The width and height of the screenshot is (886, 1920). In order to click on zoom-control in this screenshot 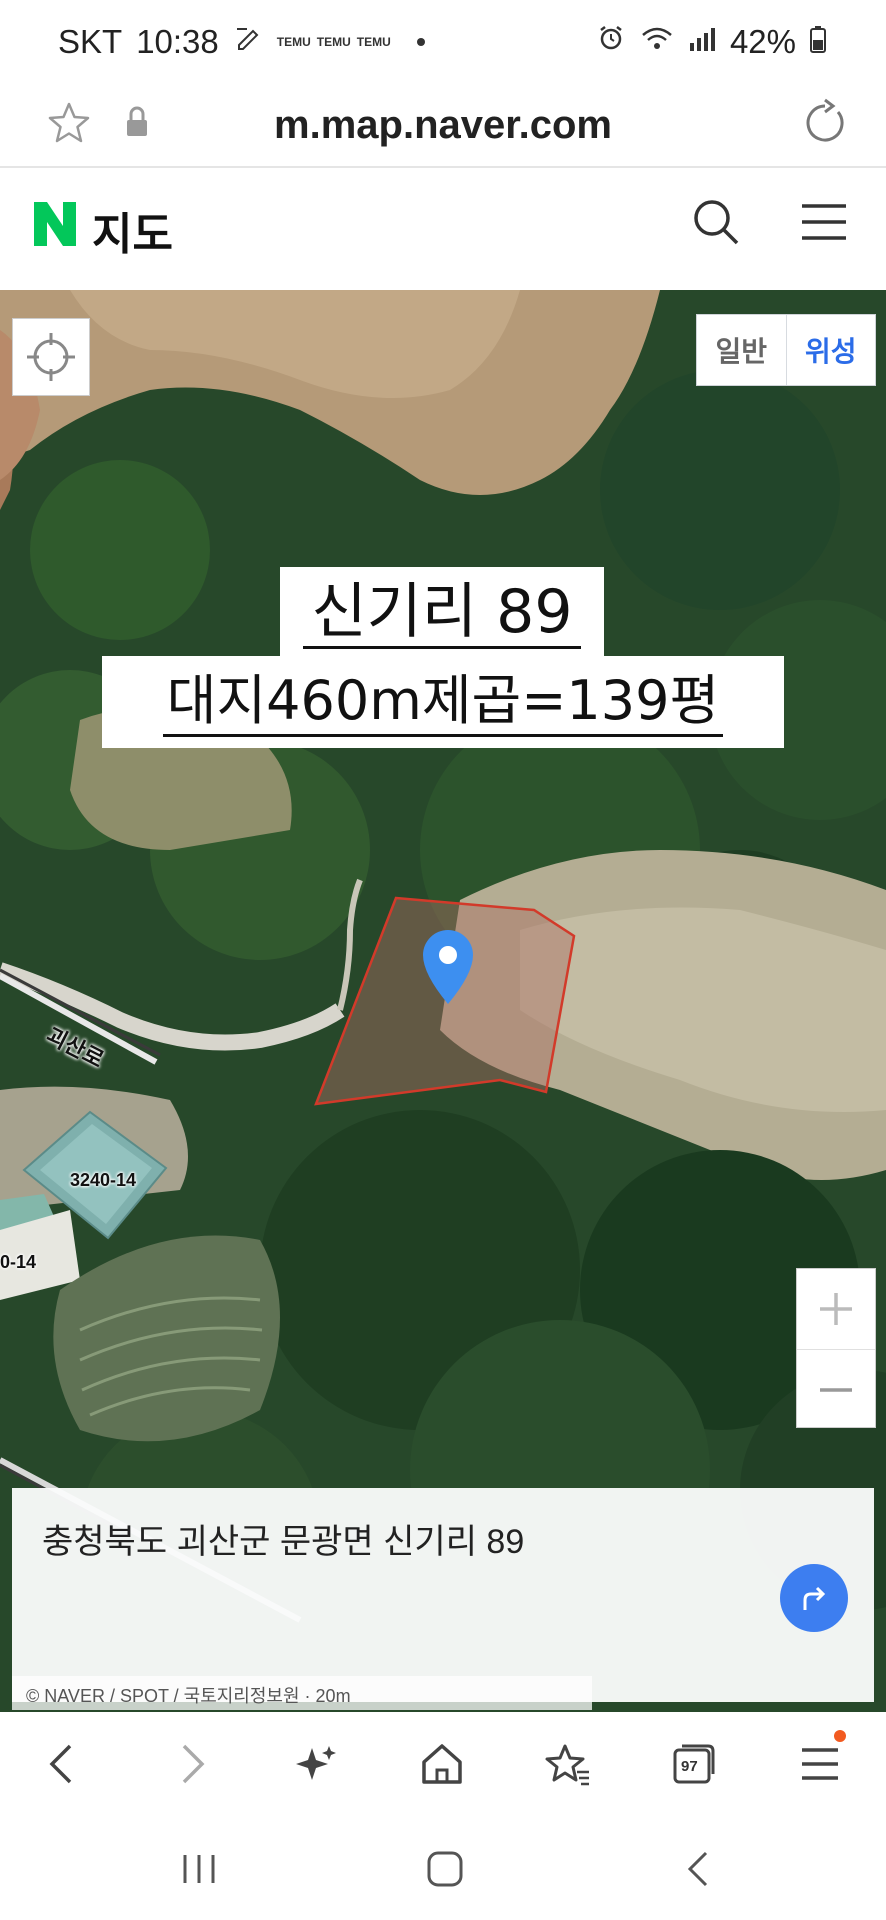, I will do `click(836, 1348)`.